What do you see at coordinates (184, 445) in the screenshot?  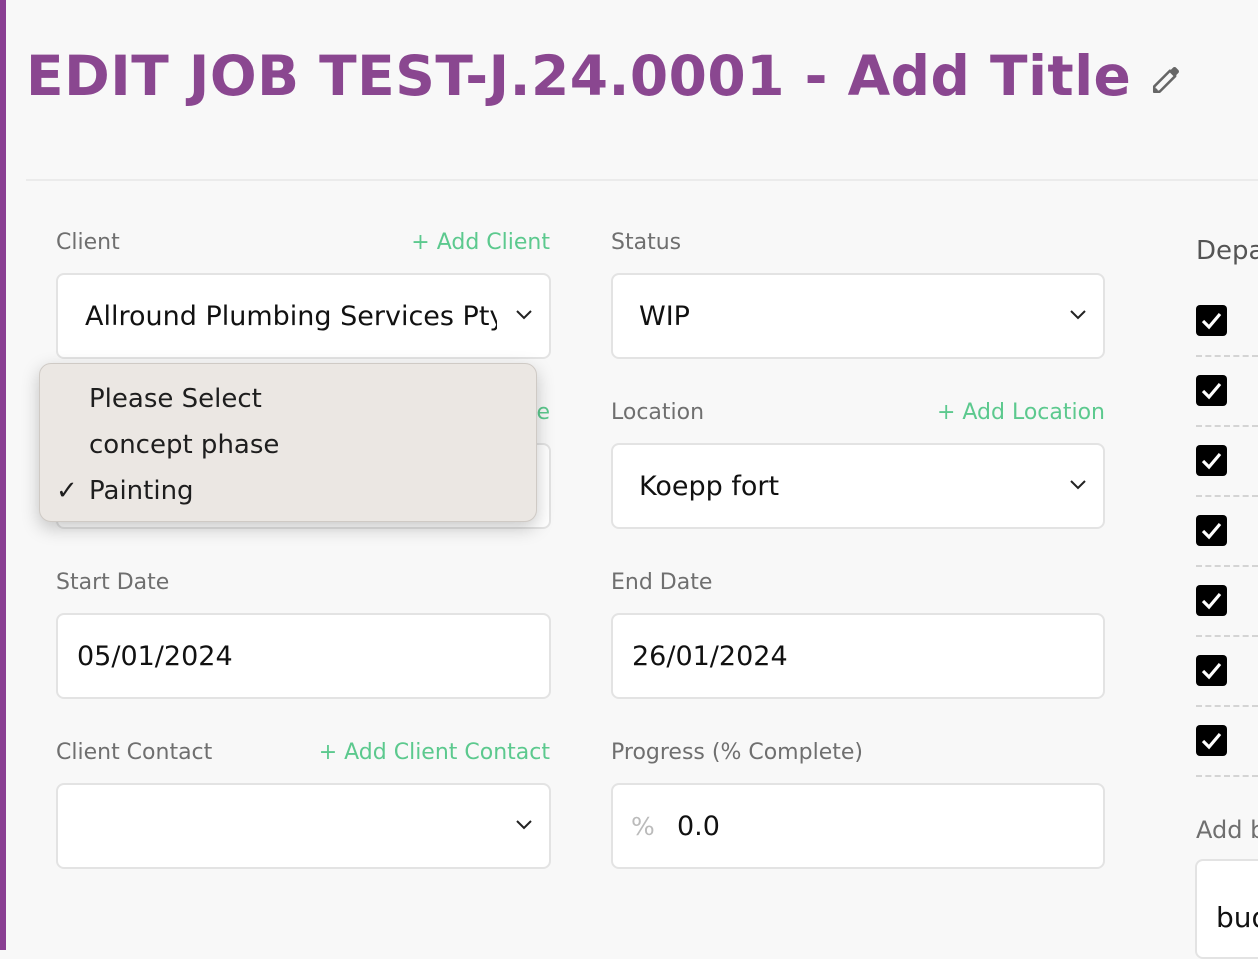 I see `dropdown-option-label: concept phase` at bounding box center [184, 445].